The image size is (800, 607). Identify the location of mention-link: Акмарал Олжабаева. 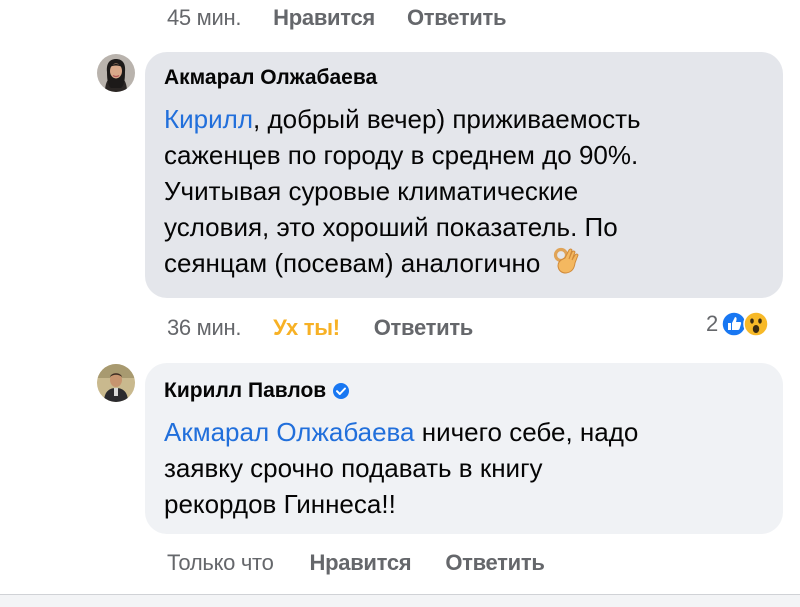
(289, 432).